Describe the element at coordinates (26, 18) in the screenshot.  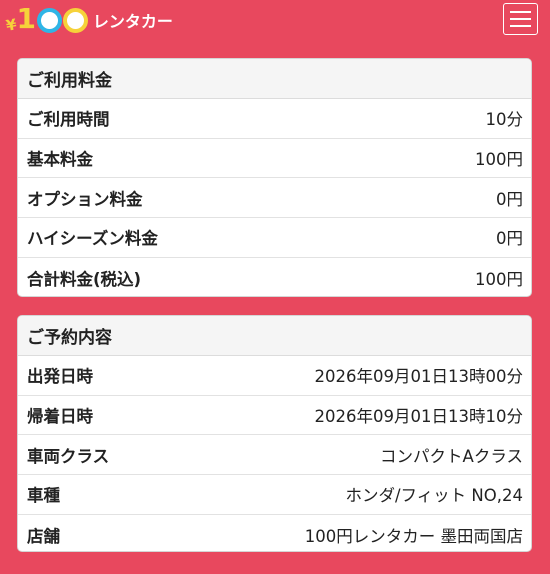
I see `logo-digit: 1` at that location.